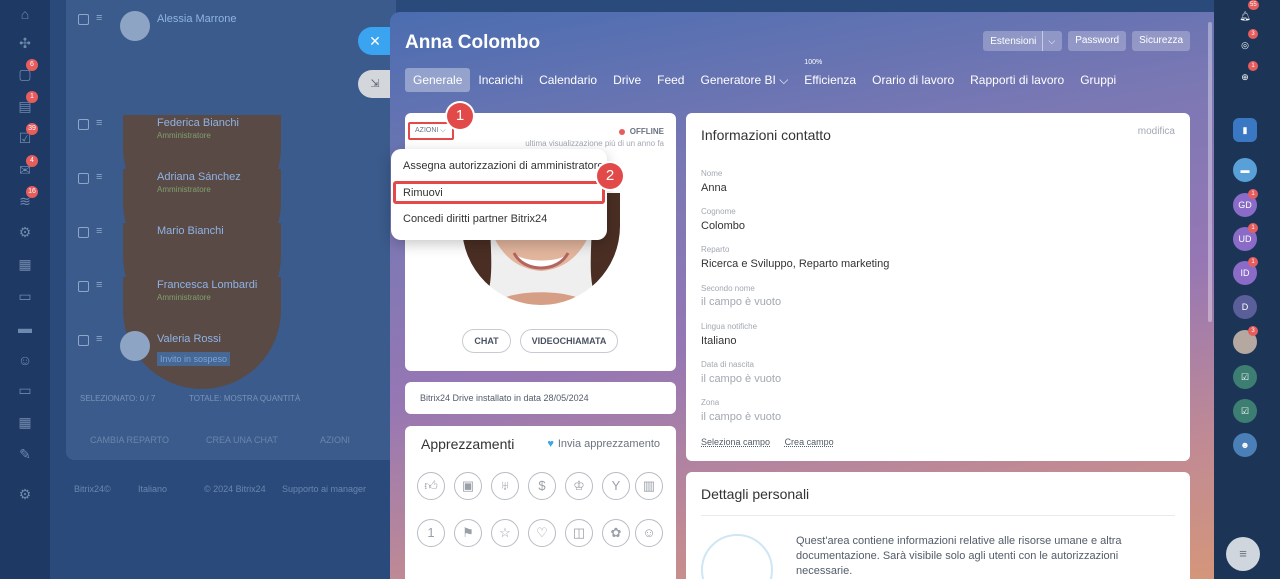  I want to click on menu-item-partner-rights: Concedi diritti partner Bitrix24, so click(475, 219).